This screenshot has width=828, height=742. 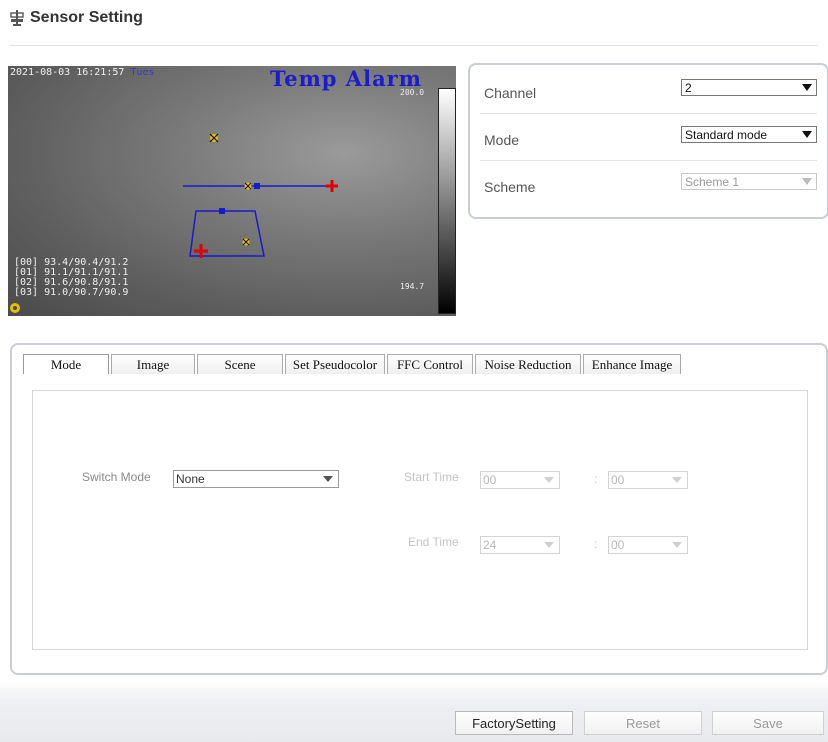 I want to click on area-handle, so click(x=222, y=211).